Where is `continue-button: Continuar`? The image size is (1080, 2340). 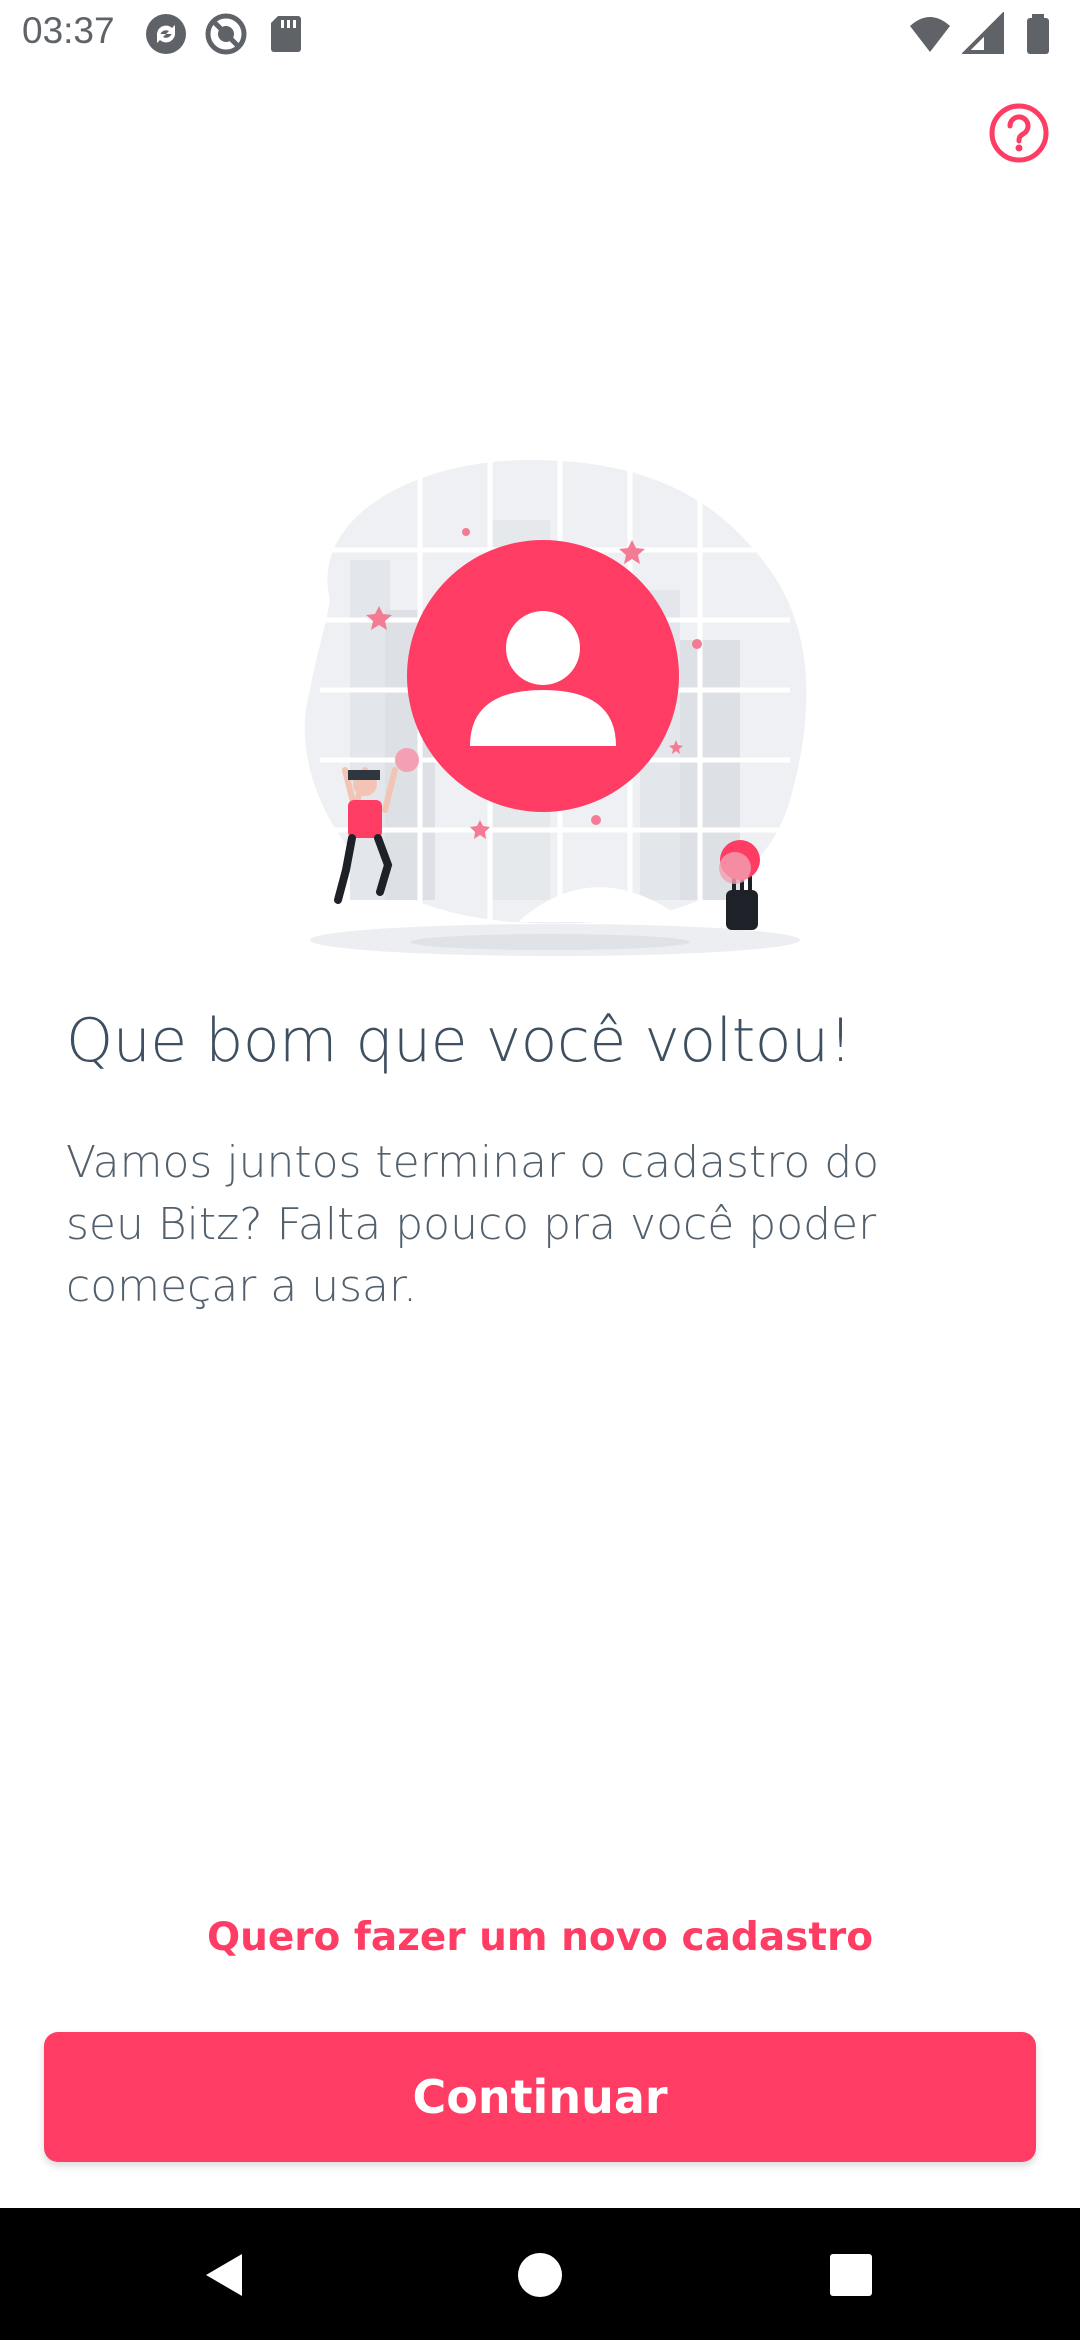 continue-button: Continuar is located at coordinates (540, 2097).